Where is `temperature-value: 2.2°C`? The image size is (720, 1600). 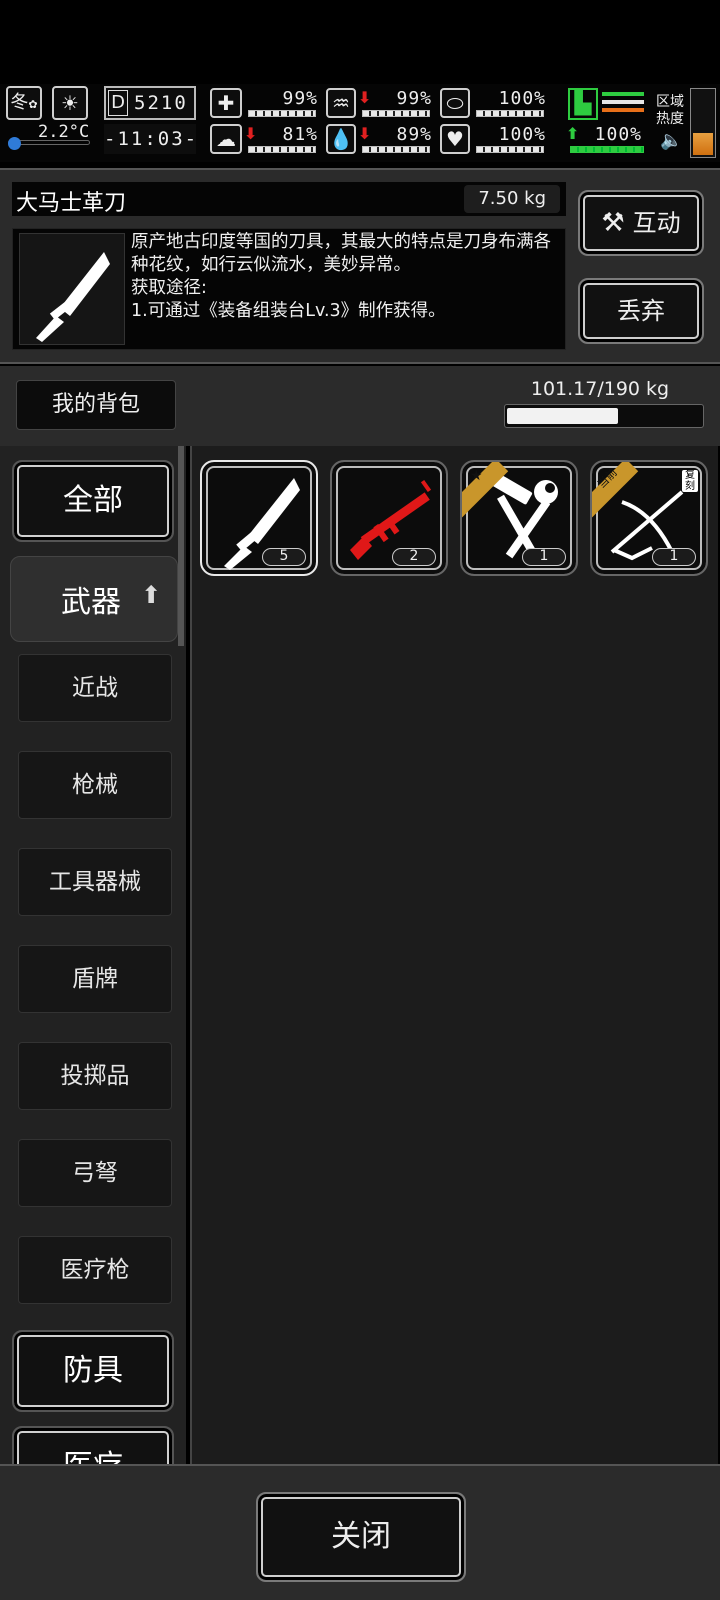
temperature-value: 2.2°C is located at coordinates (64, 132).